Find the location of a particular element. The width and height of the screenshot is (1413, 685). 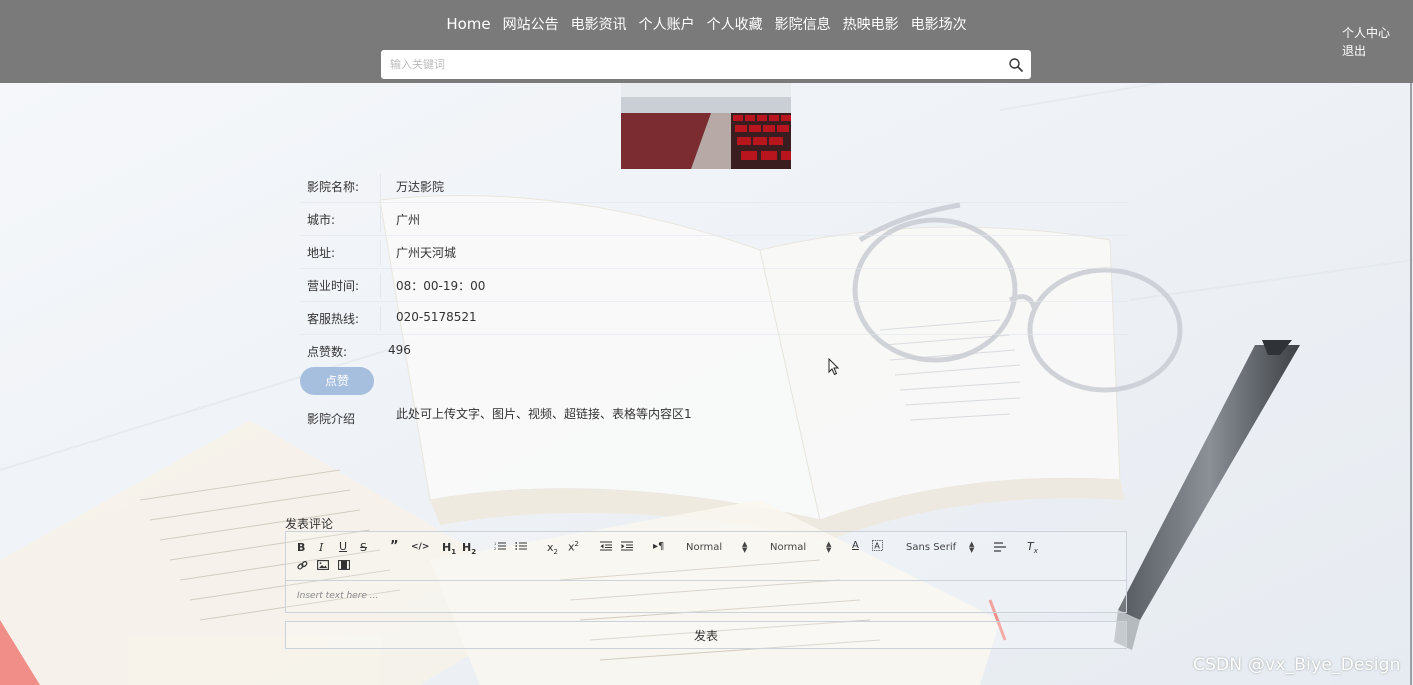

hotline-label: 客服热线: is located at coordinates (333, 319).